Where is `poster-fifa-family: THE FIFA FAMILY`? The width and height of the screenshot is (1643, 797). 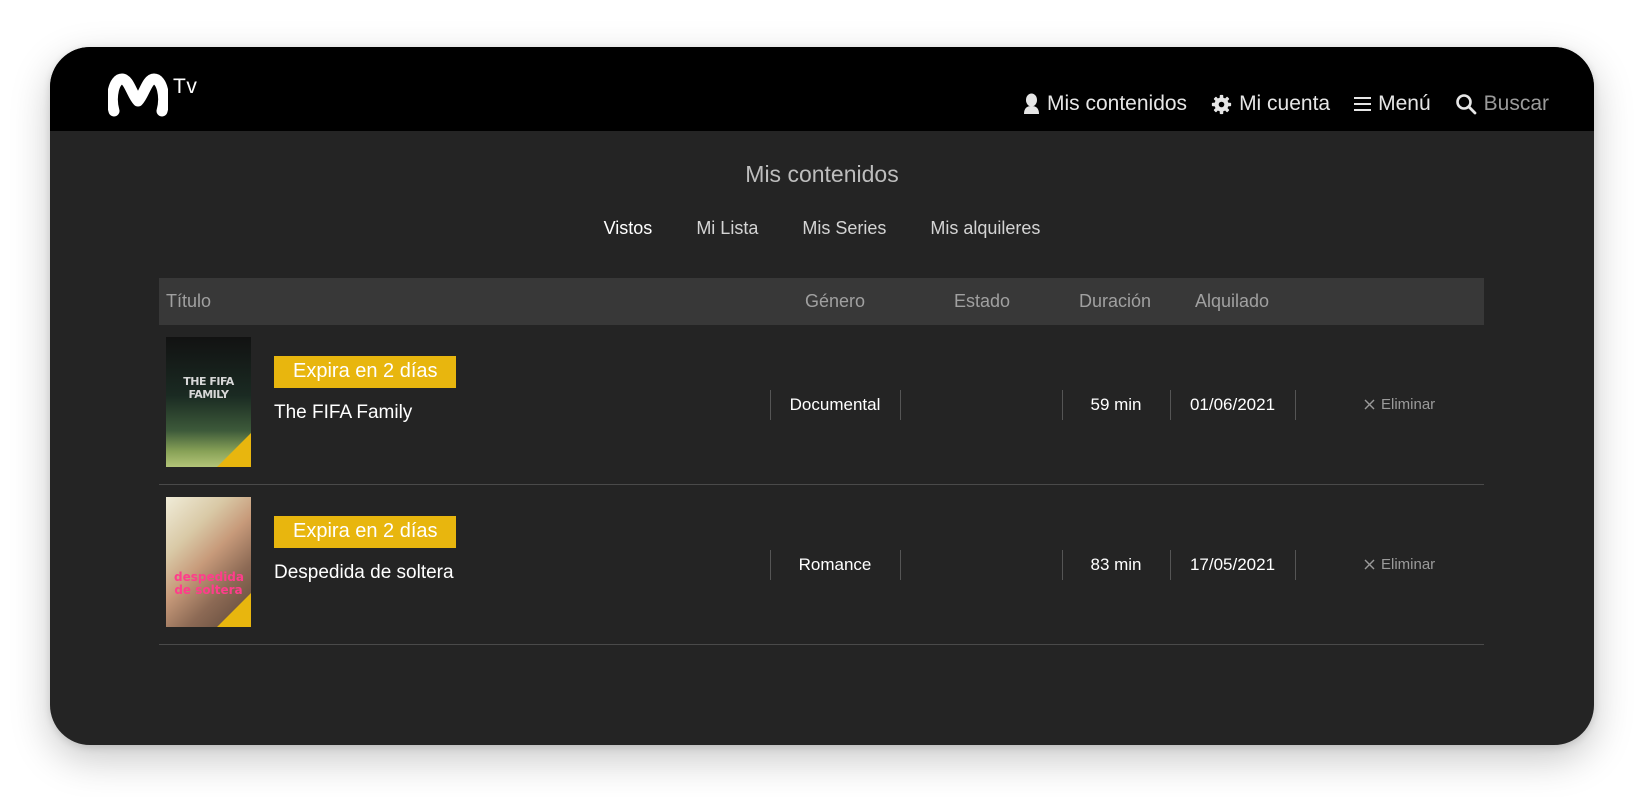
poster-fifa-family: THE FIFA FAMILY is located at coordinates (208, 402).